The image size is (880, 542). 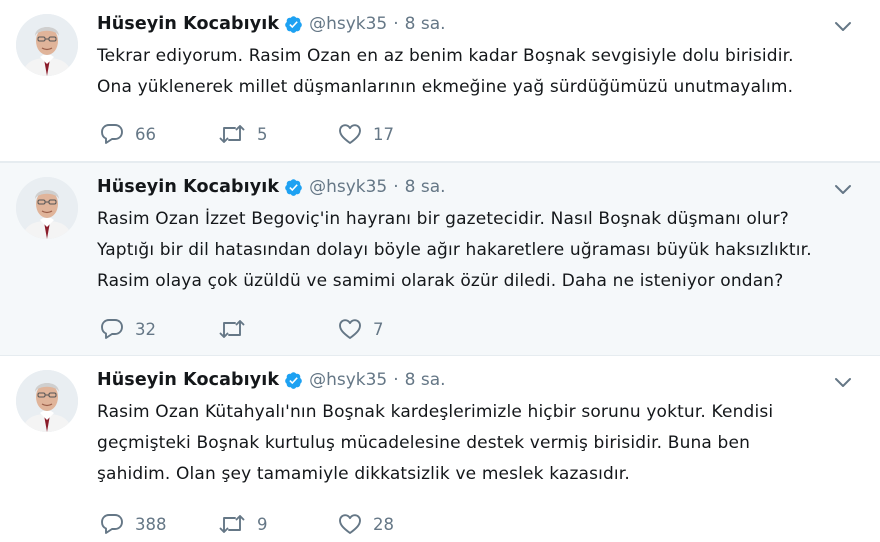 I want to click on like-button: 7, so click(x=388, y=329).